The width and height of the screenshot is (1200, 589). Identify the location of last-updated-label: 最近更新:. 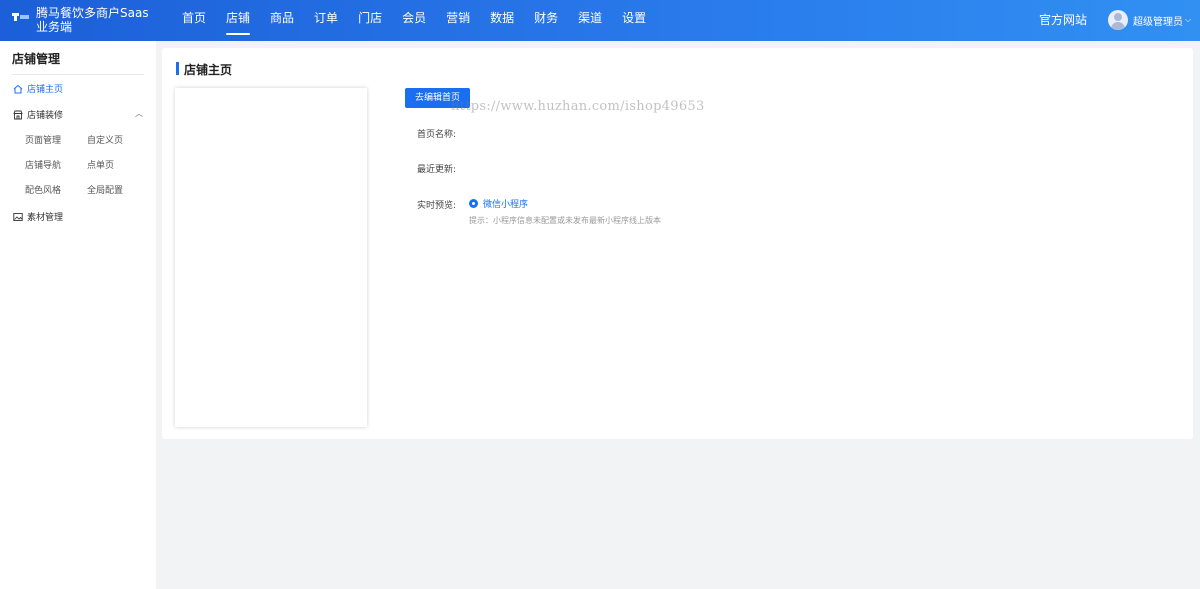
(437, 170).